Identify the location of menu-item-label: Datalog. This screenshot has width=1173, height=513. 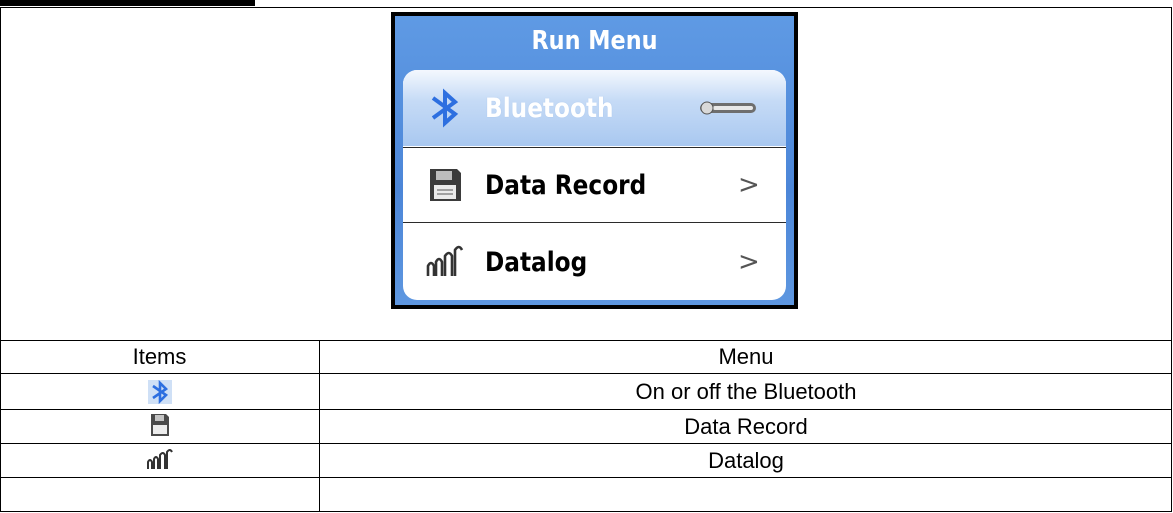
(536, 262).